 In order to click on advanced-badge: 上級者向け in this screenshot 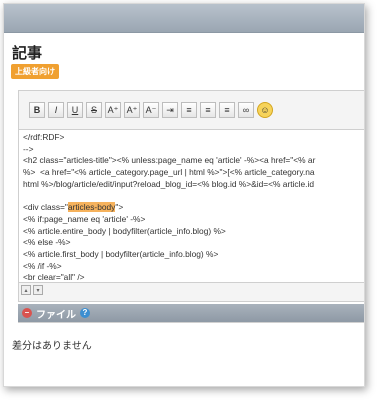, I will do `click(35, 71)`.